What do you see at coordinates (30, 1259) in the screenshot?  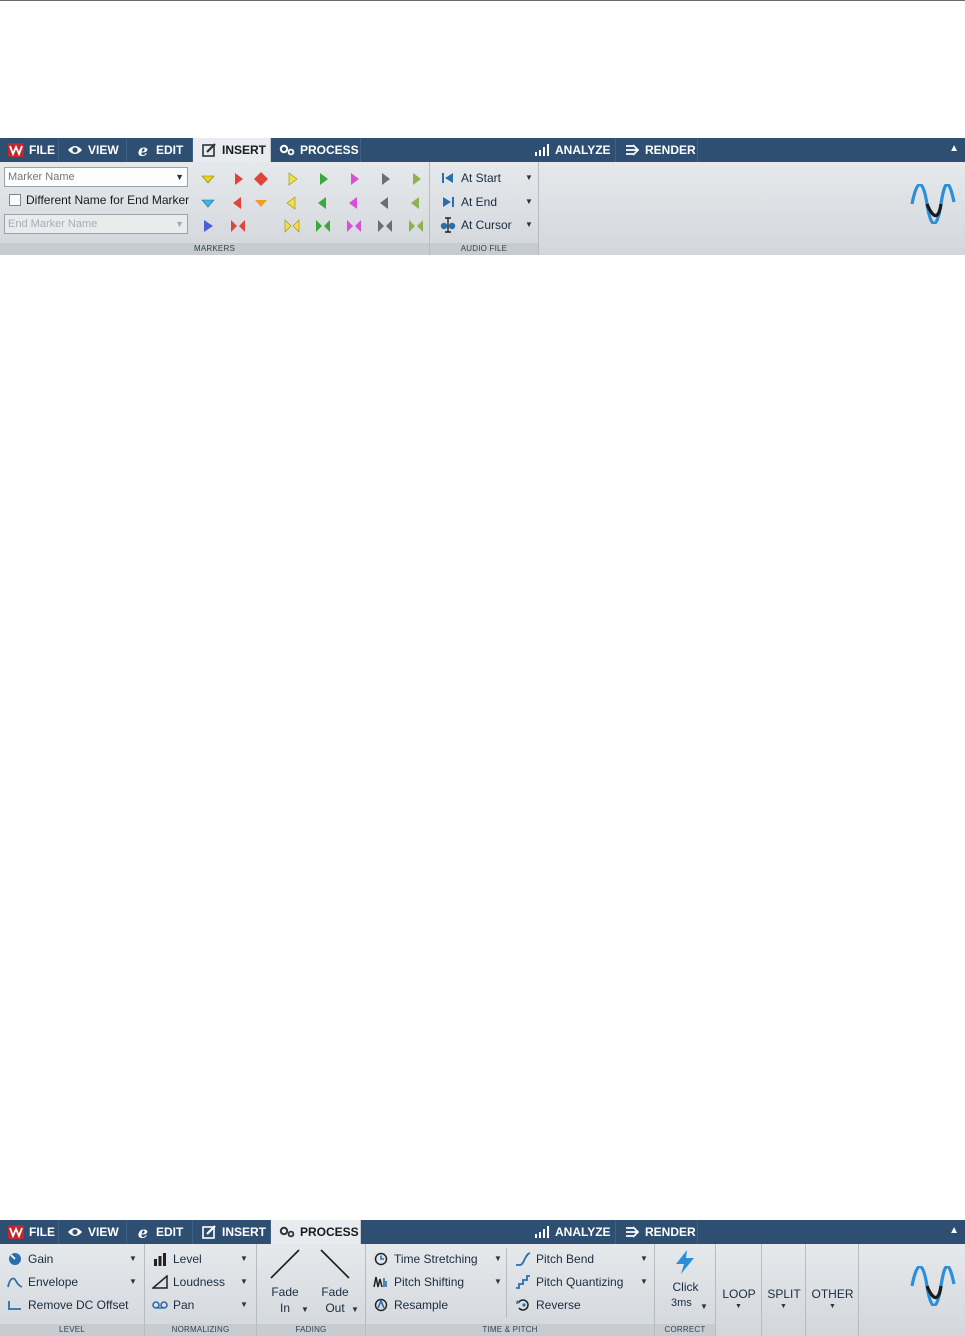 I see `gain-button: Gain` at bounding box center [30, 1259].